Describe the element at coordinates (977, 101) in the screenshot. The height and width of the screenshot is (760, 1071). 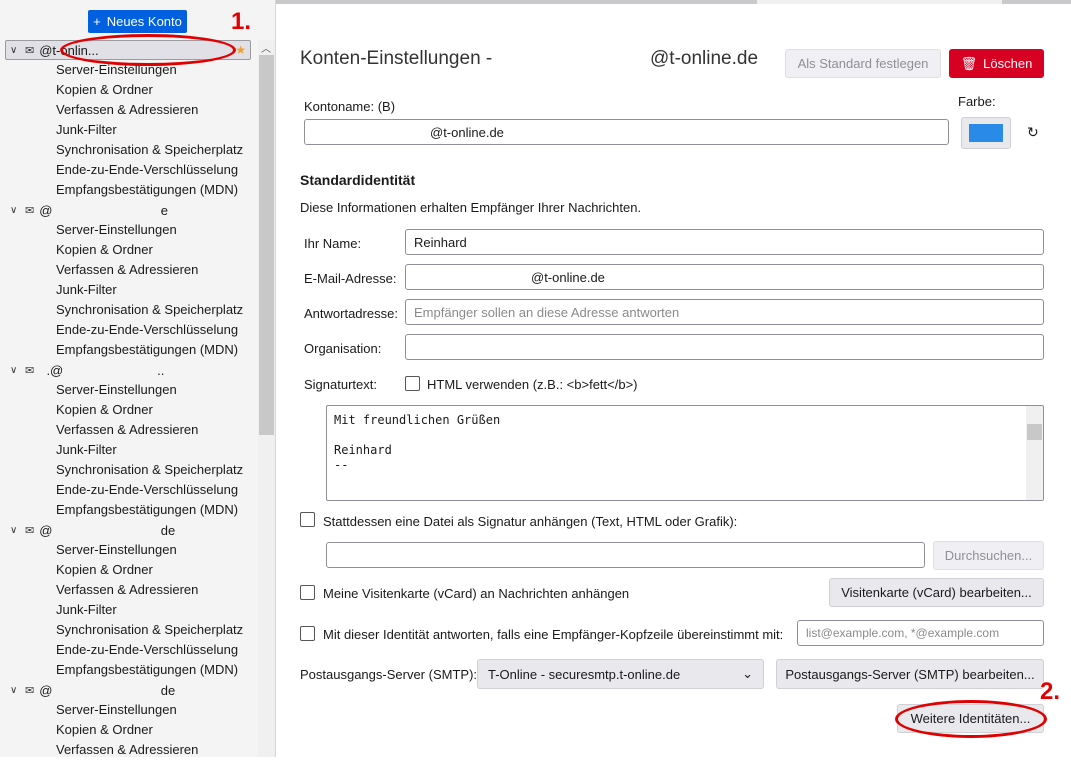
I see `color-label: Farbe:` at that location.